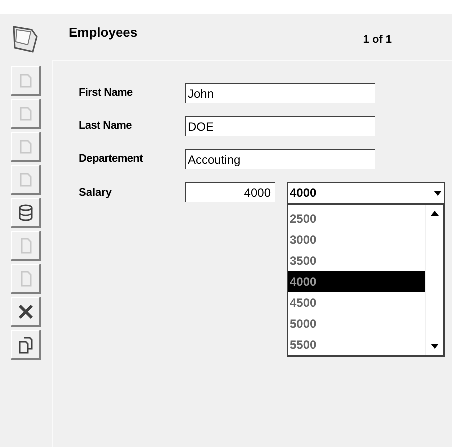  I want to click on text-field: John, so click(280, 93).